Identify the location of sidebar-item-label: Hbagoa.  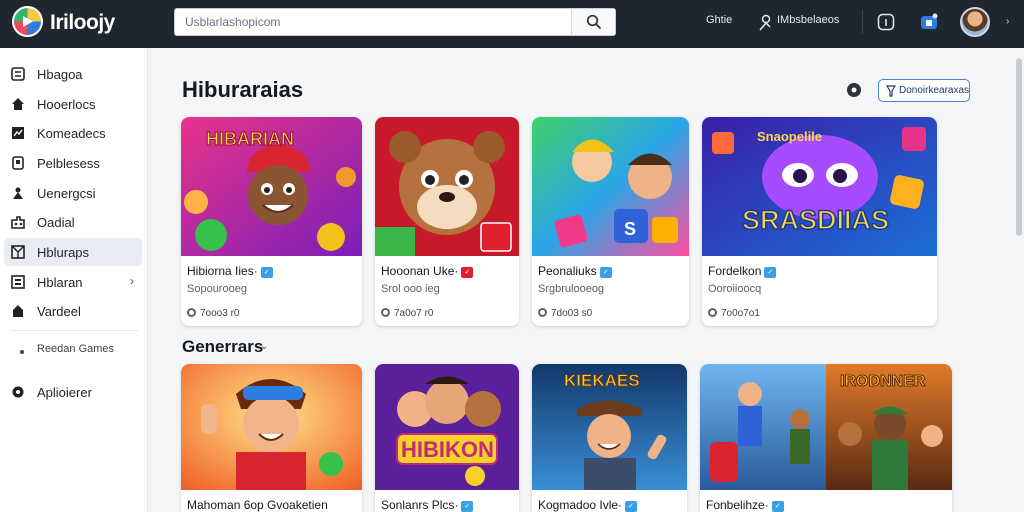
(60, 74).